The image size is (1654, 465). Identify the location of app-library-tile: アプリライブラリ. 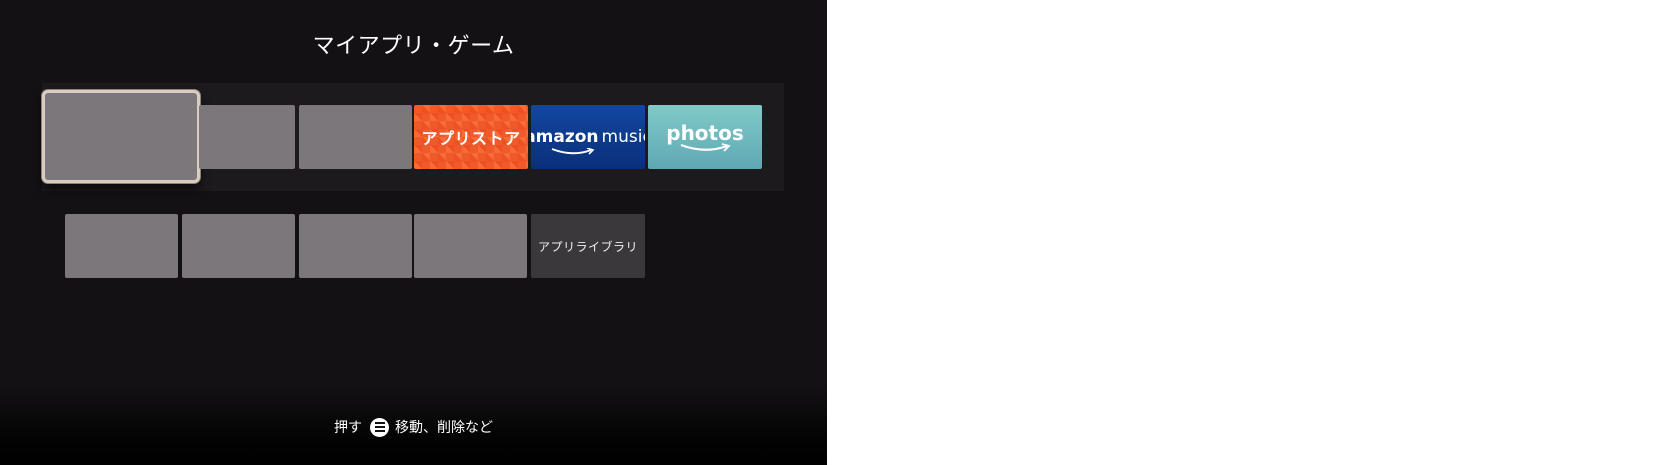
(588, 246).